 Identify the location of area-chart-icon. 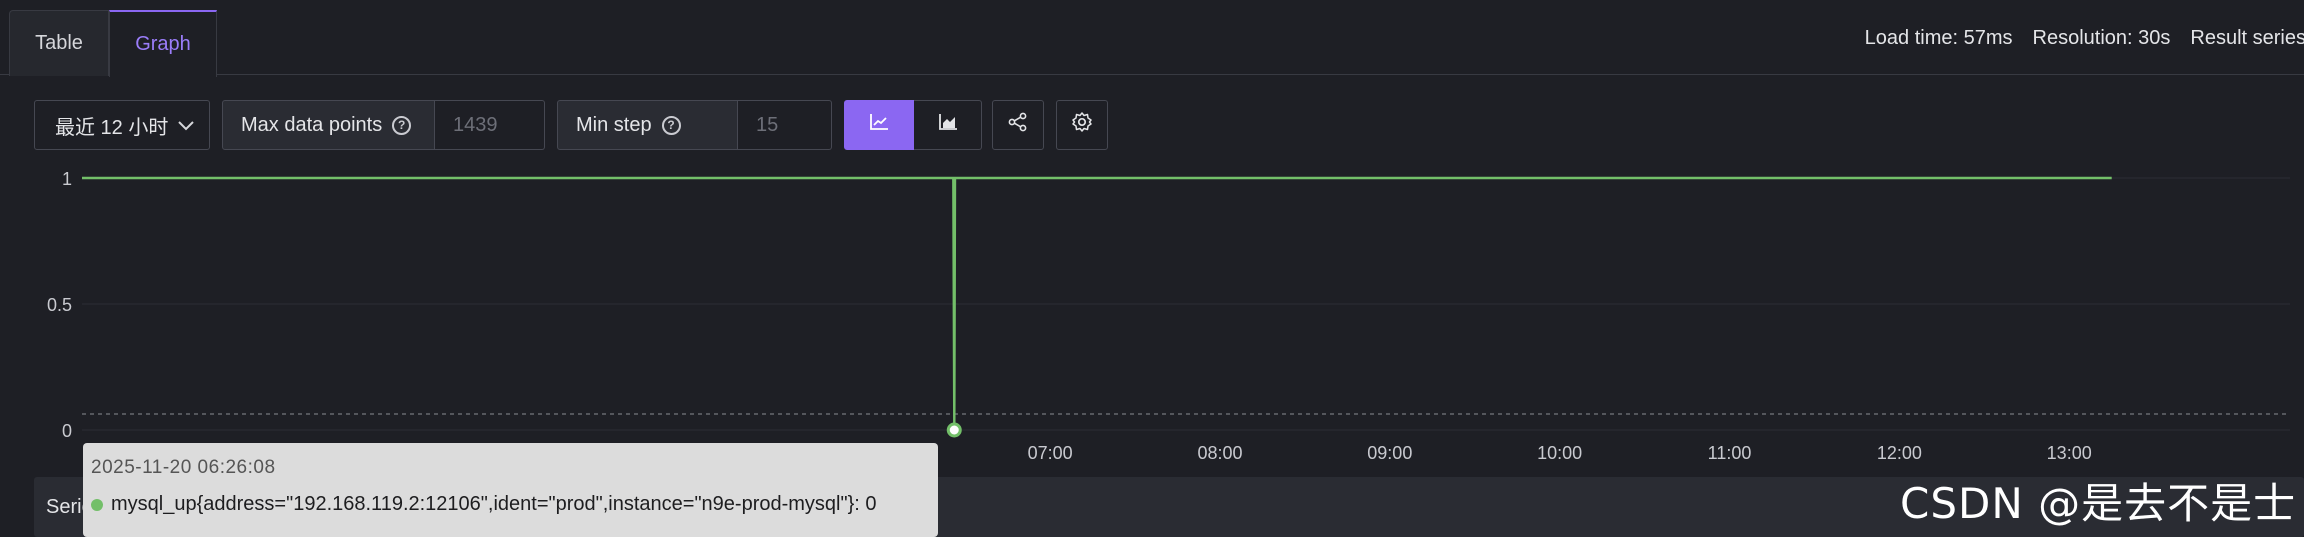
(948, 125).